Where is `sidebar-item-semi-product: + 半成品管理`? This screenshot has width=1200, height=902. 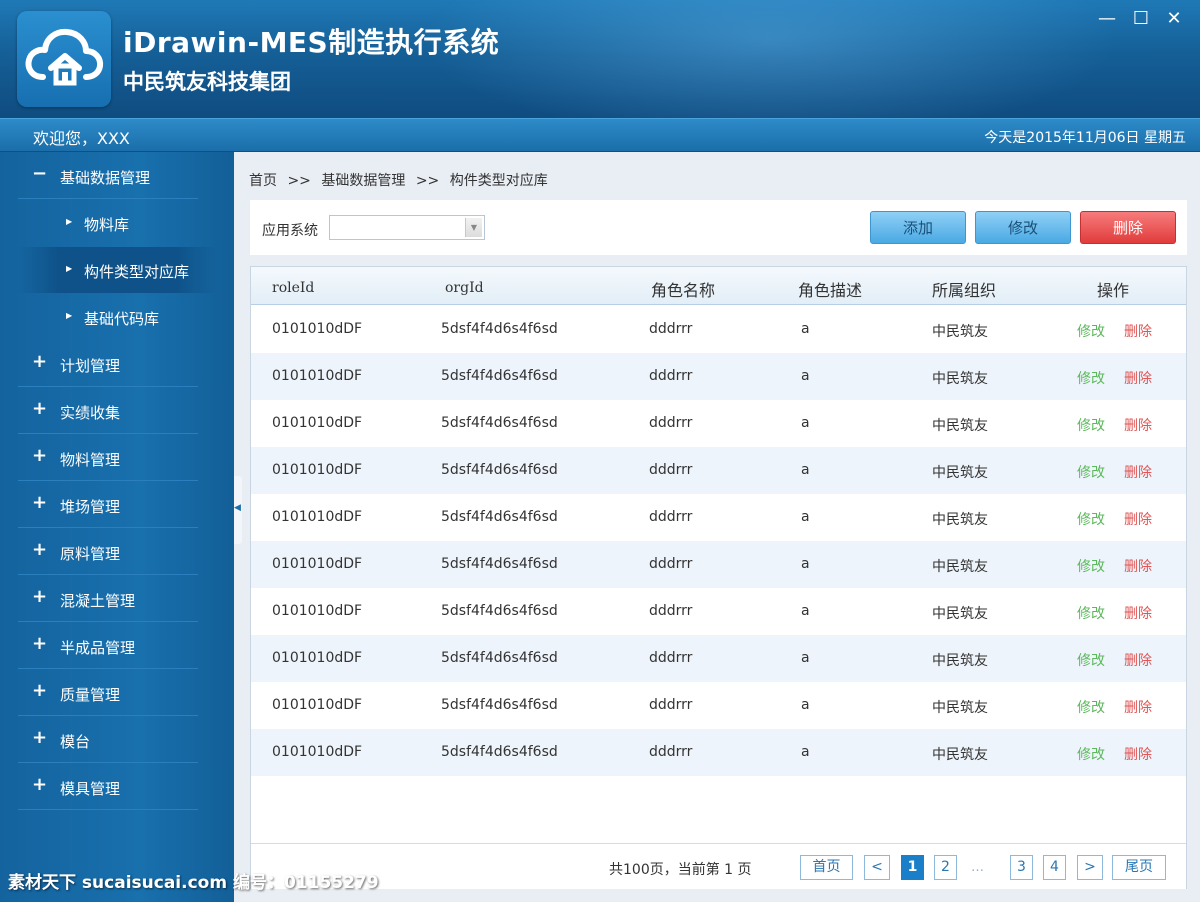 sidebar-item-semi-product: + 半成品管理 is located at coordinates (108, 646).